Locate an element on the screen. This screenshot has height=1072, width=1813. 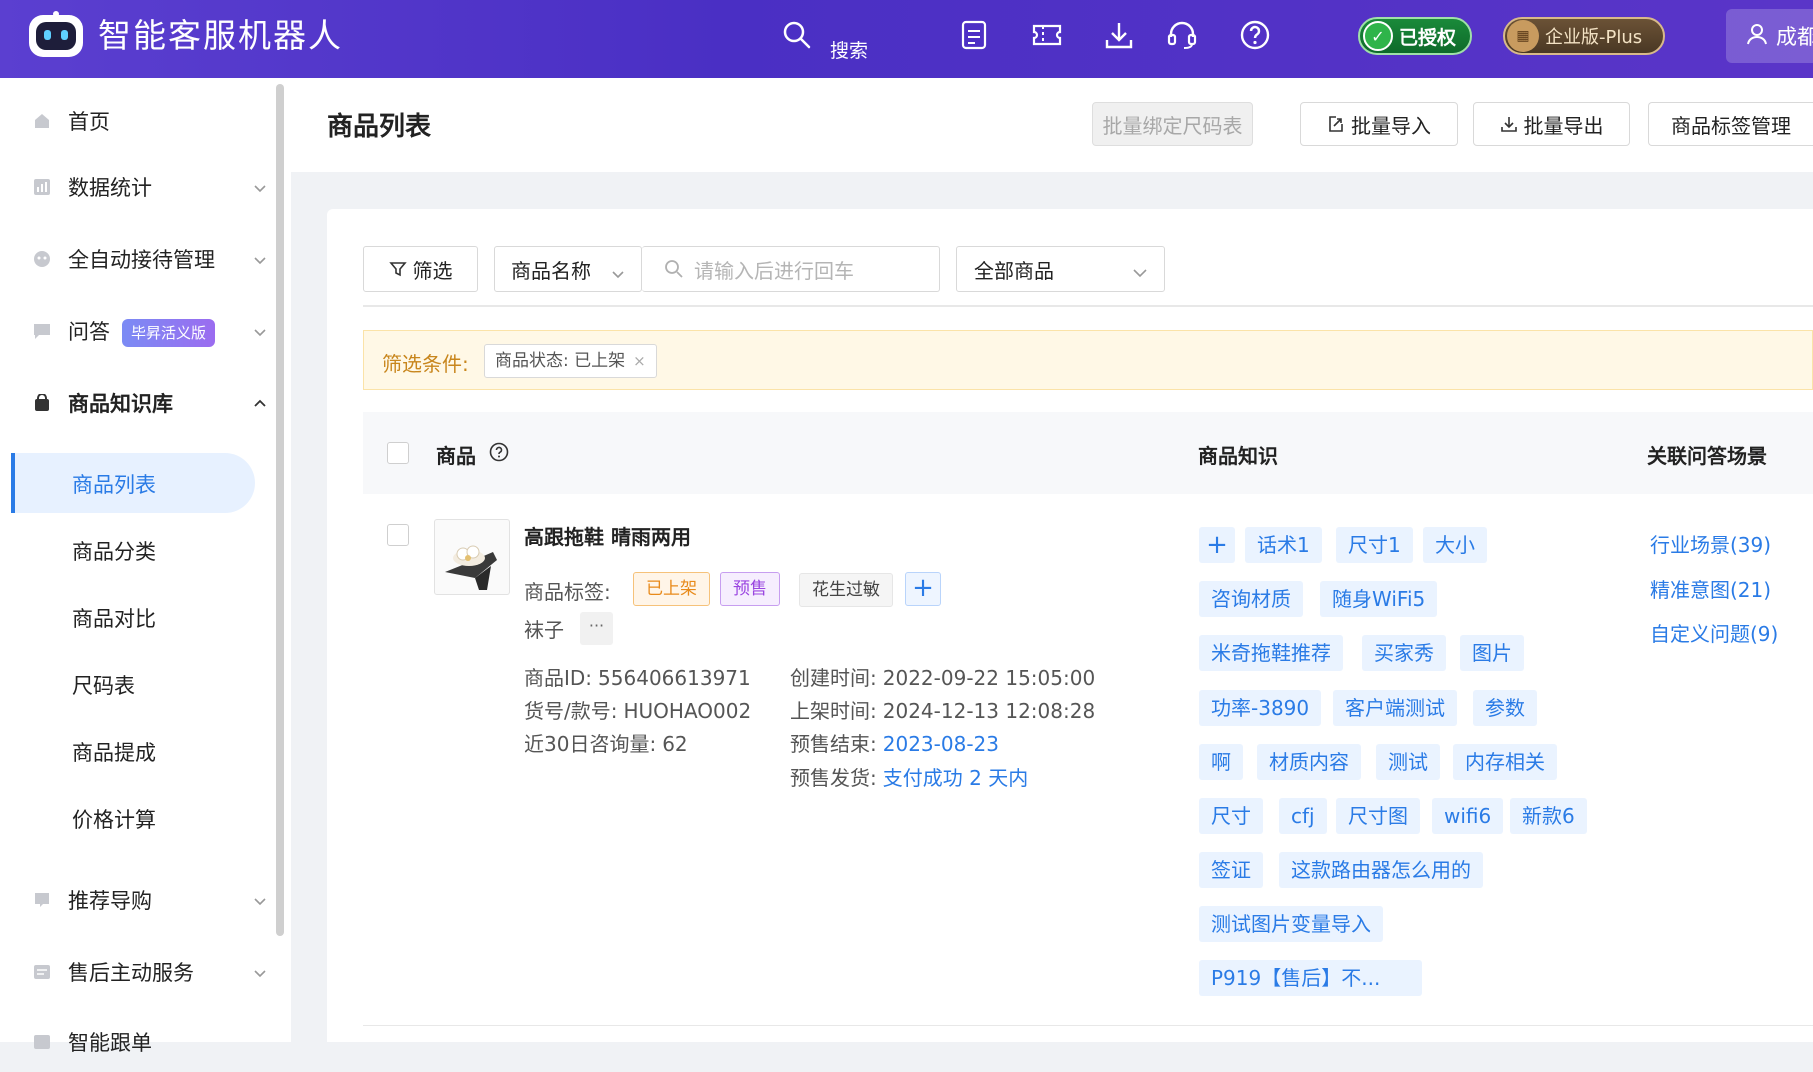
product-presale-end: 预售结束: 2023-08-23 is located at coordinates (894, 744).